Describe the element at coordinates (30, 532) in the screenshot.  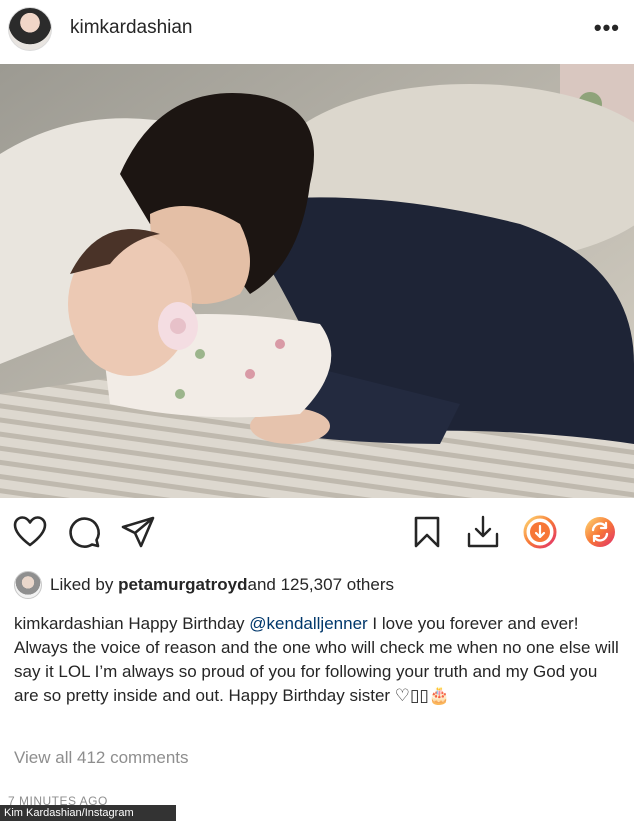
I see `heart-icon` at that location.